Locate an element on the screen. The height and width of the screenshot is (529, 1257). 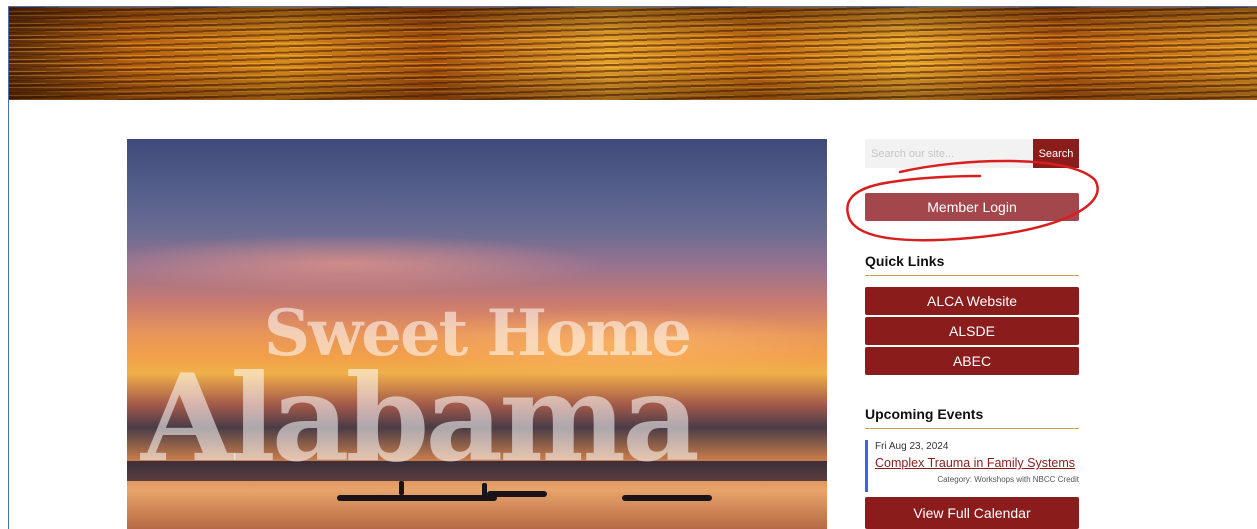
hero-title-line2: Alabama is located at coordinates (420, 418).